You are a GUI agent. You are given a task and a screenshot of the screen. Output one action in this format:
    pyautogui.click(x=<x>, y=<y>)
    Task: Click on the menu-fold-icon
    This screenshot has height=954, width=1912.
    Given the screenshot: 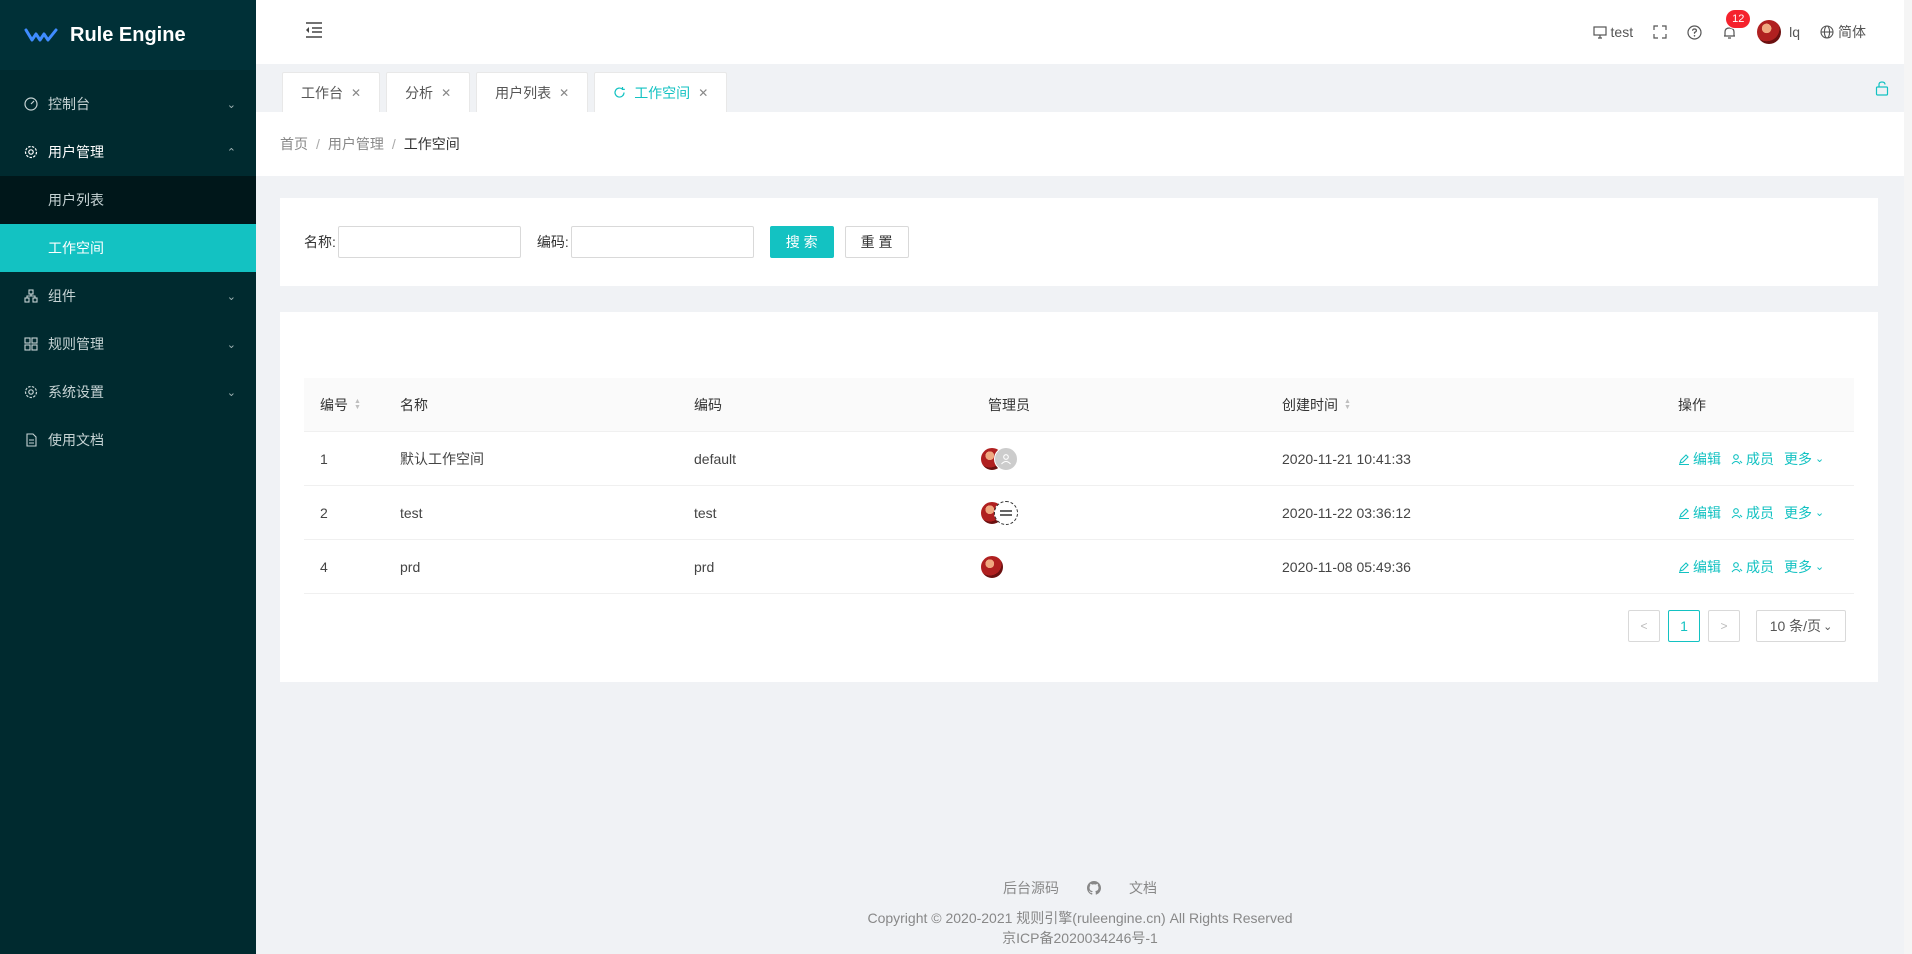 What is the action you would take?
    pyautogui.click(x=314, y=30)
    